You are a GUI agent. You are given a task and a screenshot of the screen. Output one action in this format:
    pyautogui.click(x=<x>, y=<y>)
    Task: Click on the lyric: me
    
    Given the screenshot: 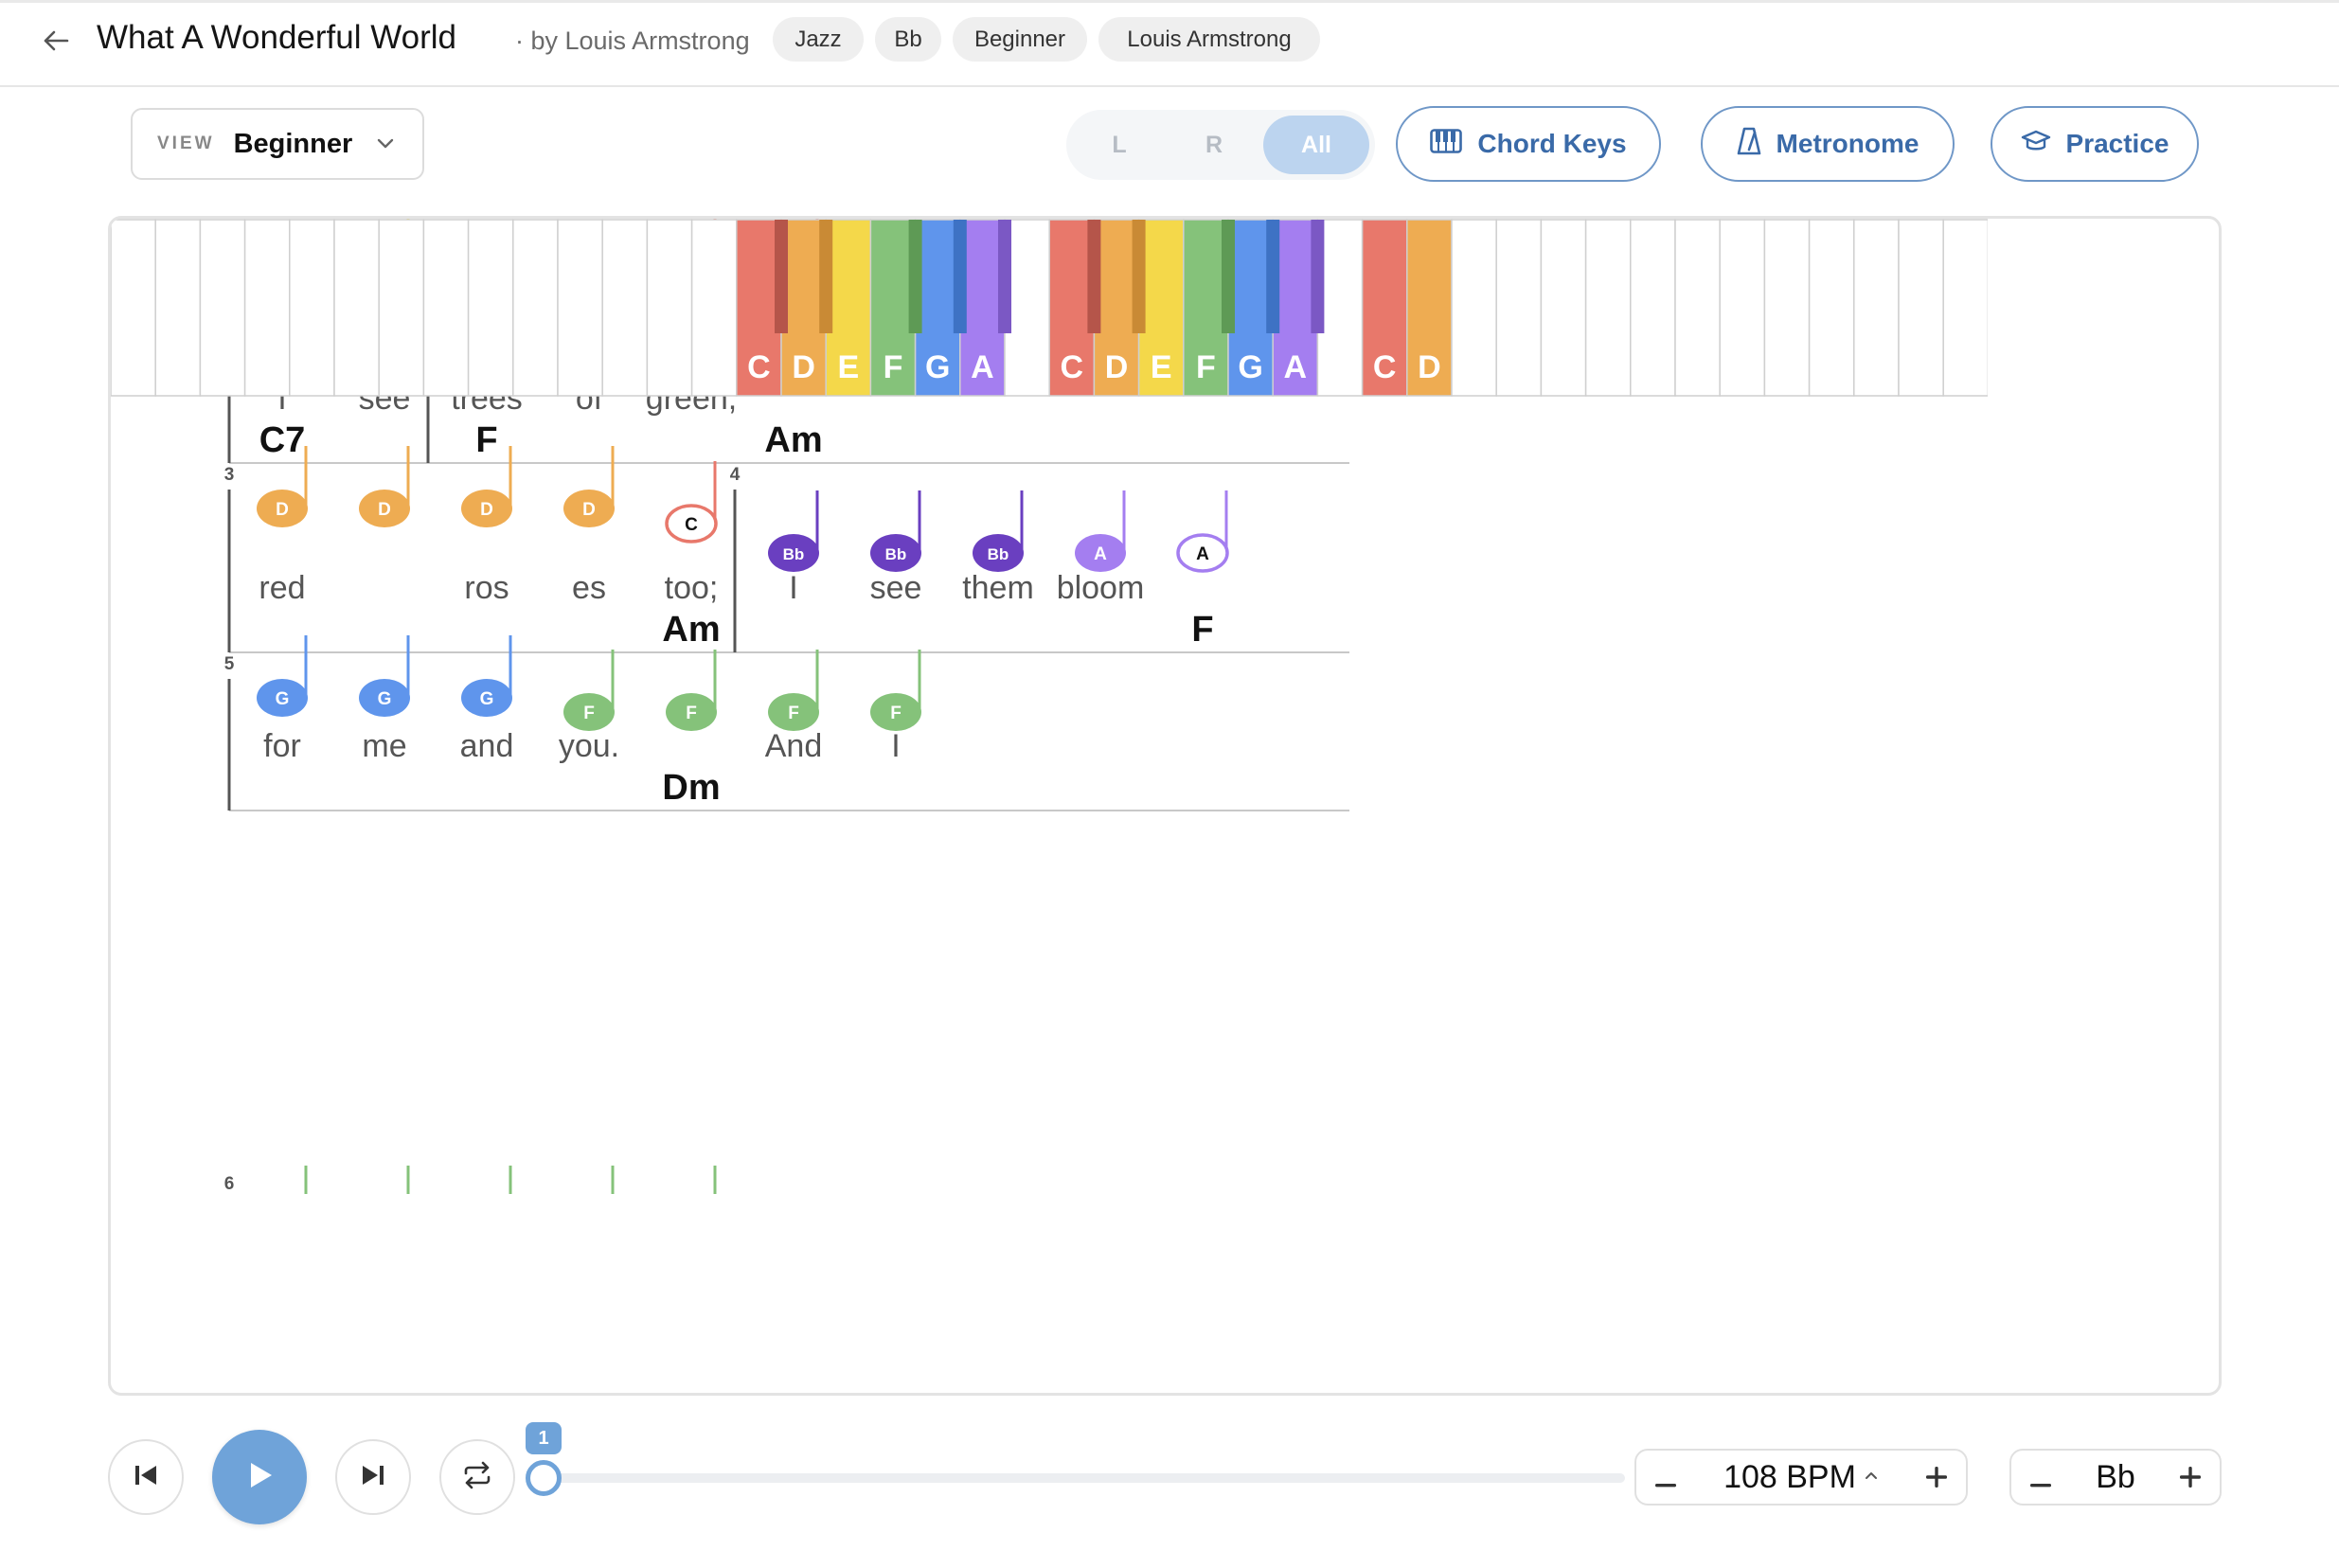 What is the action you would take?
    pyautogui.click(x=384, y=746)
    